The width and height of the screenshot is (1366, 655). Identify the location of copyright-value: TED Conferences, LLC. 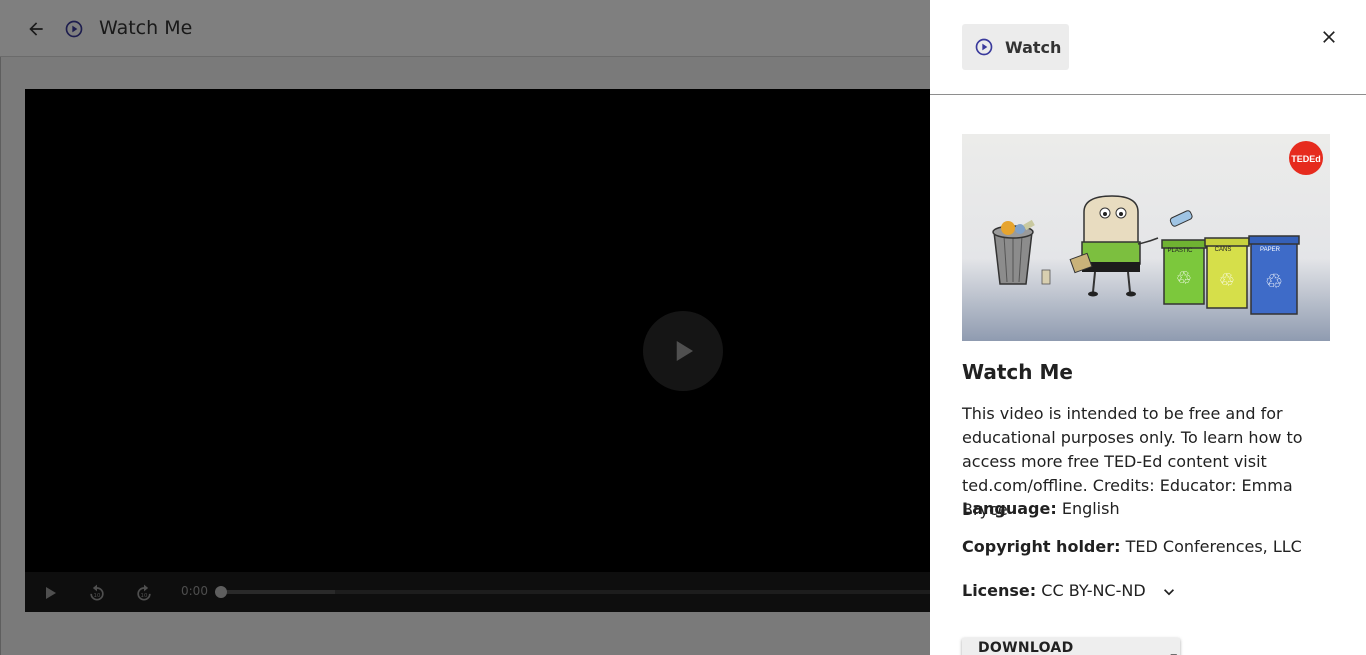
(1213, 546).